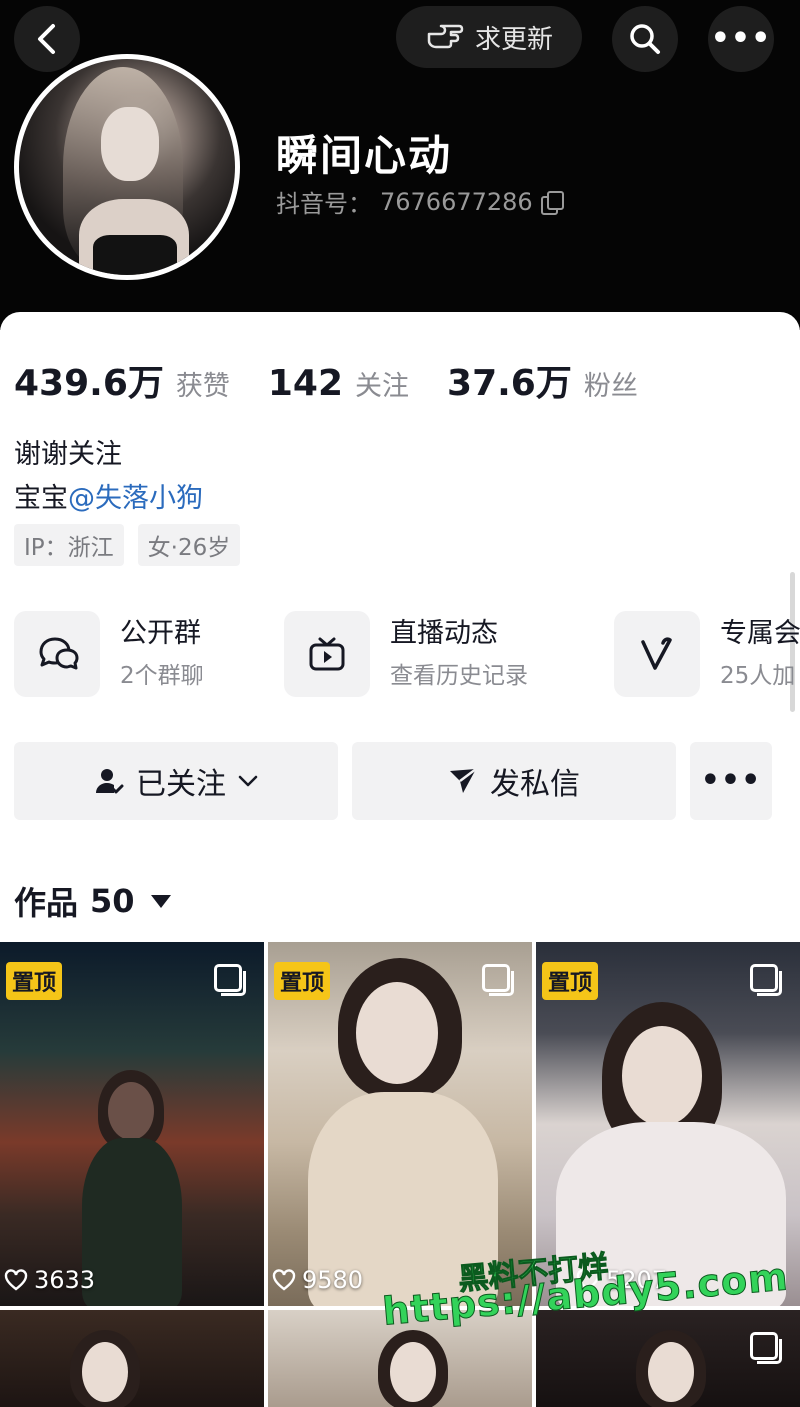  What do you see at coordinates (109, 654) in the screenshot?
I see `feature-public-group: 公开群 2个群聊` at bounding box center [109, 654].